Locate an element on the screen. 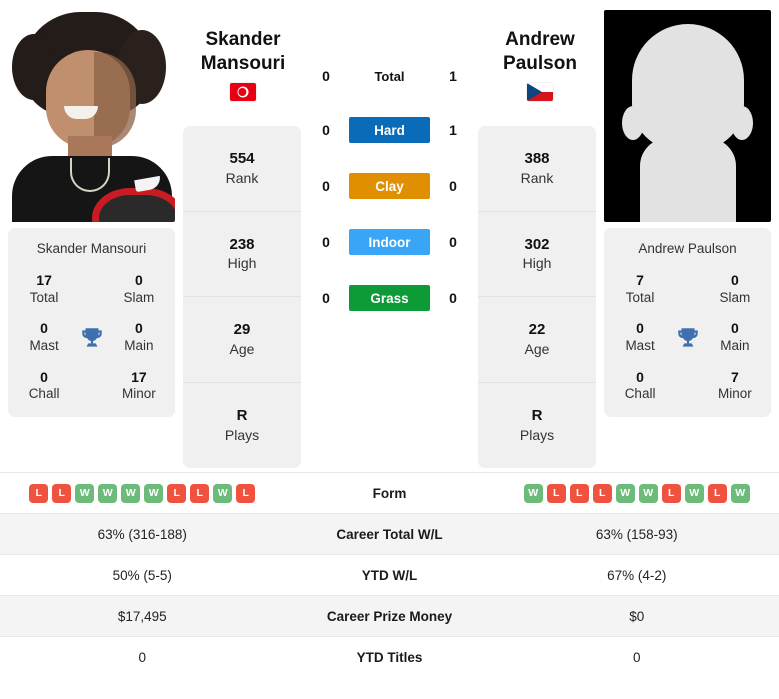 This screenshot has height=699, width=779. h2h-indoor-label: Indoor is located at coordinates (389, 242).